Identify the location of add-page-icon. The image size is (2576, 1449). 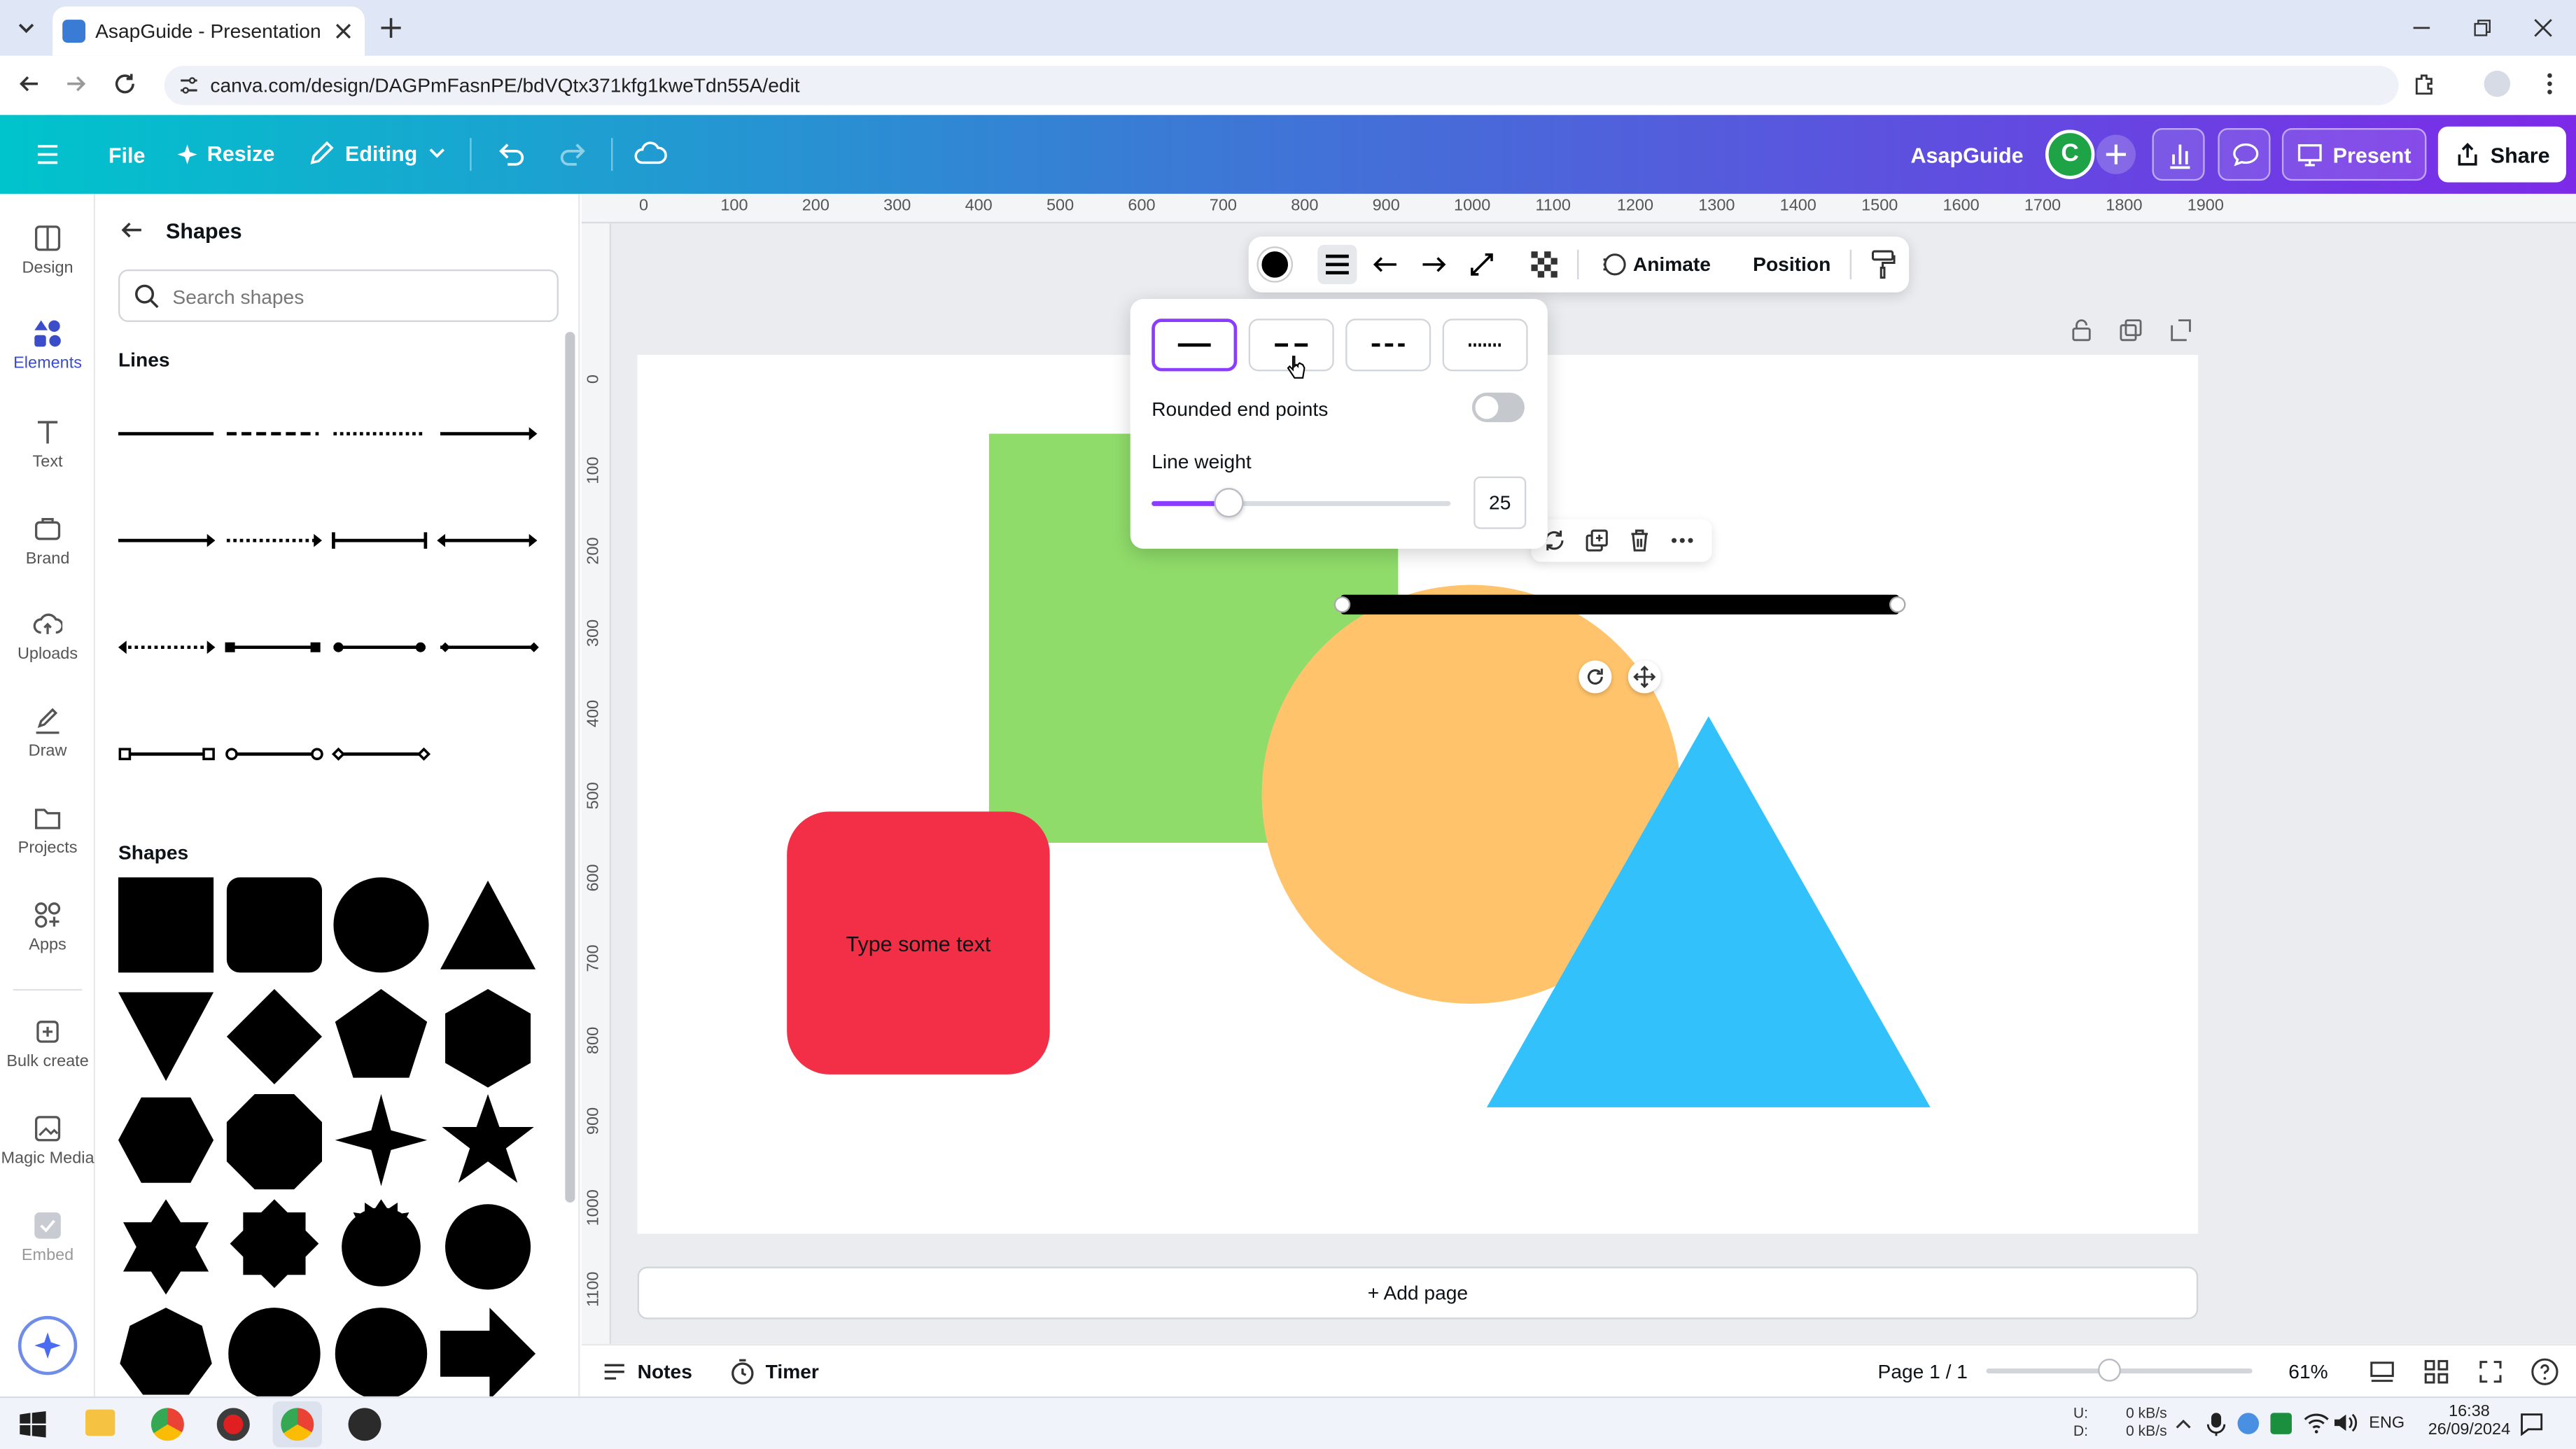
(2180, 330).